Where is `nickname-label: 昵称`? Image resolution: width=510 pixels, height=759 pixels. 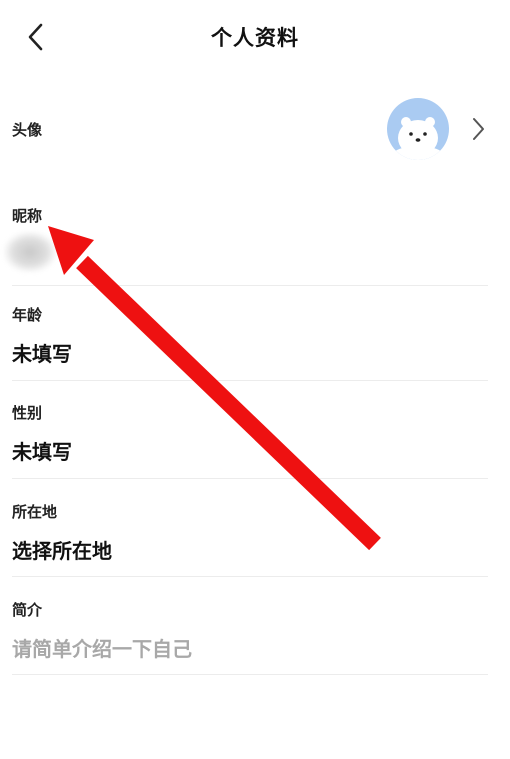 nickname-label: 昵称 is located at coordinates (27, 216).